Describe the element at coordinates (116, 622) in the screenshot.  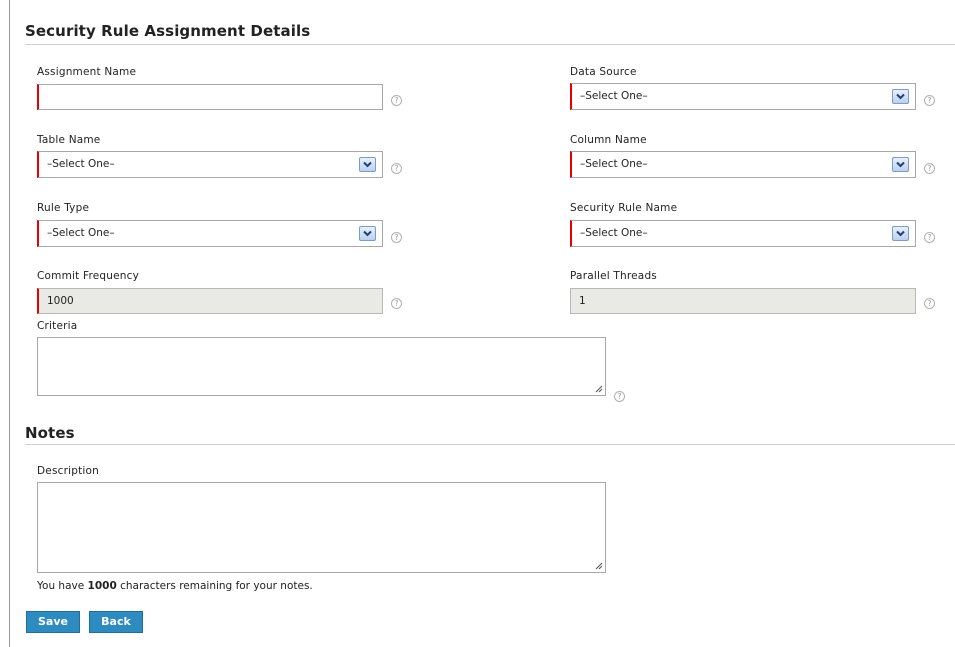
I see `back-button: Back` at that location.